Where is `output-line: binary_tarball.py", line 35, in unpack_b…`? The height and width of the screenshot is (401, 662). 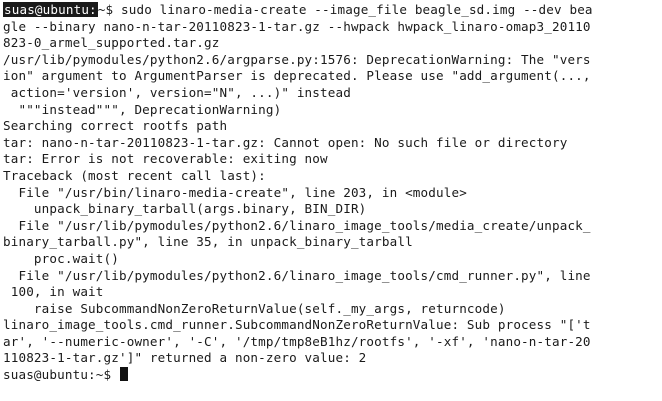 output-line: binary_tarball.py", line 35, in unpack_b… is located at coordinates (208, 242).